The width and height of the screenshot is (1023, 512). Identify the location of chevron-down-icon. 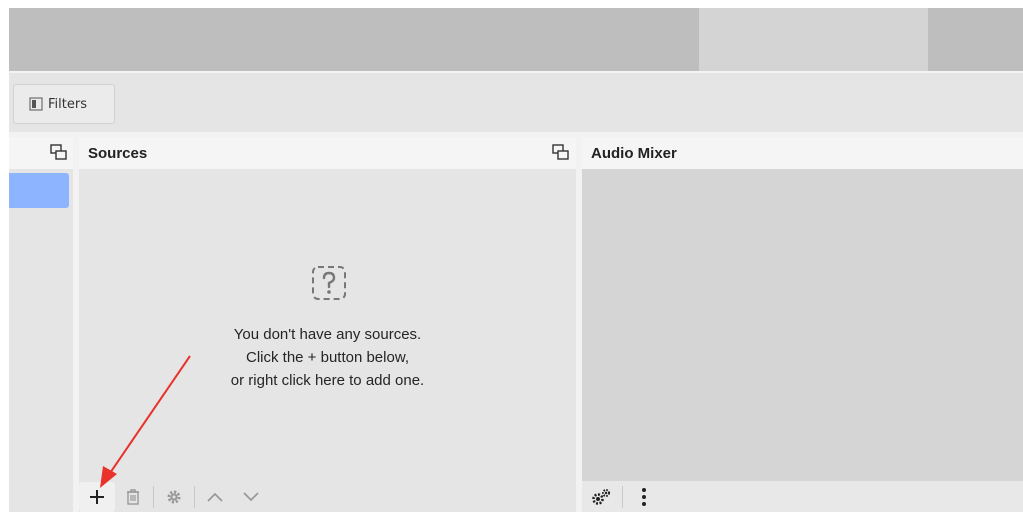
(251, 497).